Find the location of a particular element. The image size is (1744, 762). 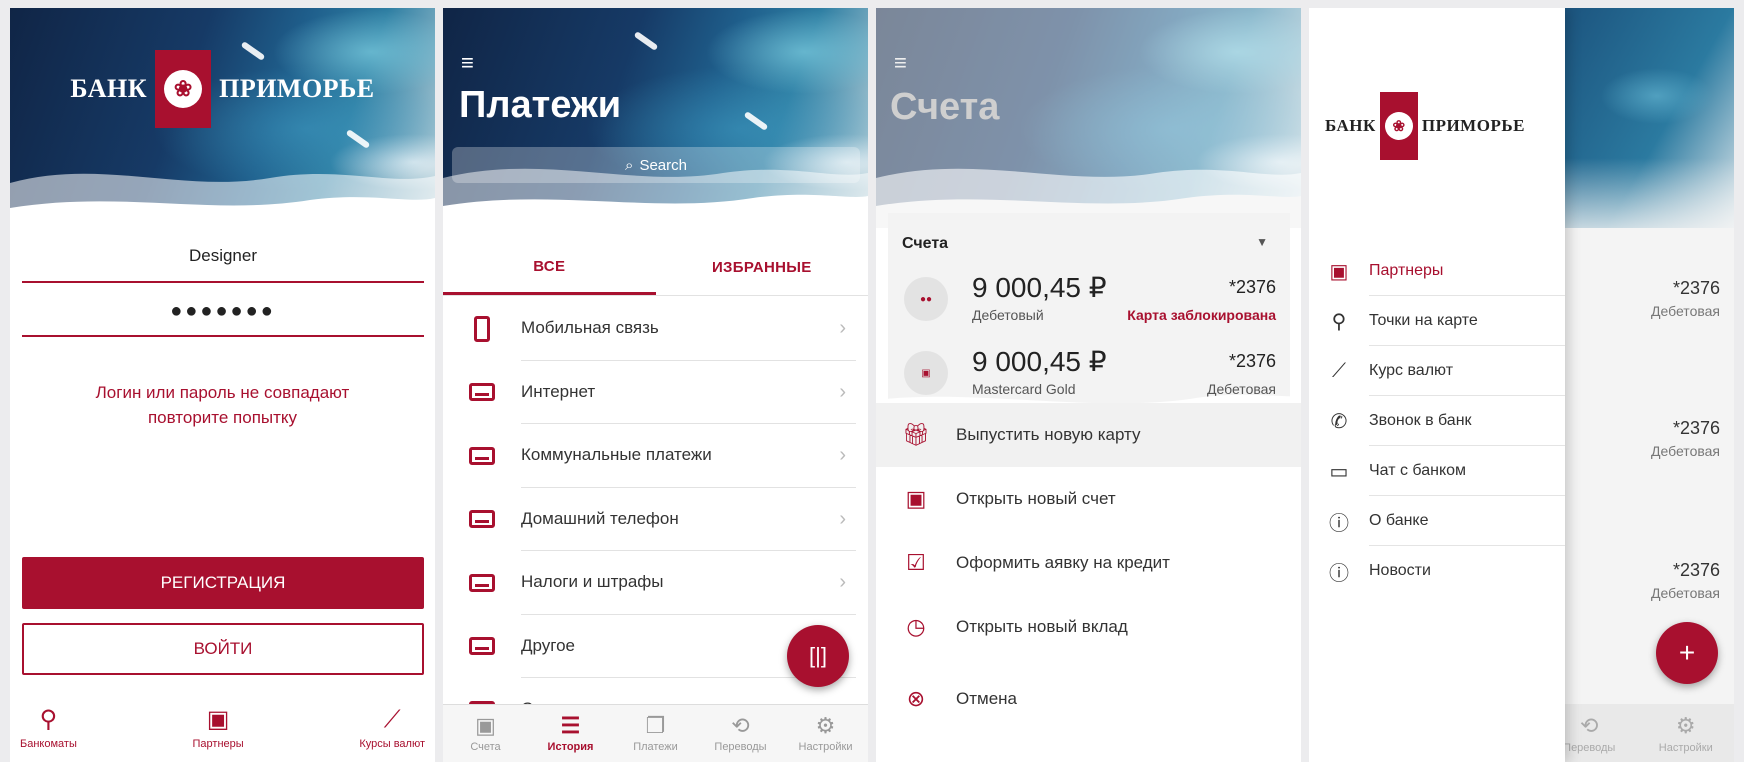

phone-icon: ✆ is located at coordinates (1339, 421).